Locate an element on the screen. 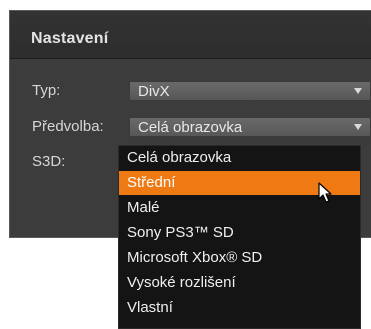  type-select-value: DivX is located at coordinates (154, 91).